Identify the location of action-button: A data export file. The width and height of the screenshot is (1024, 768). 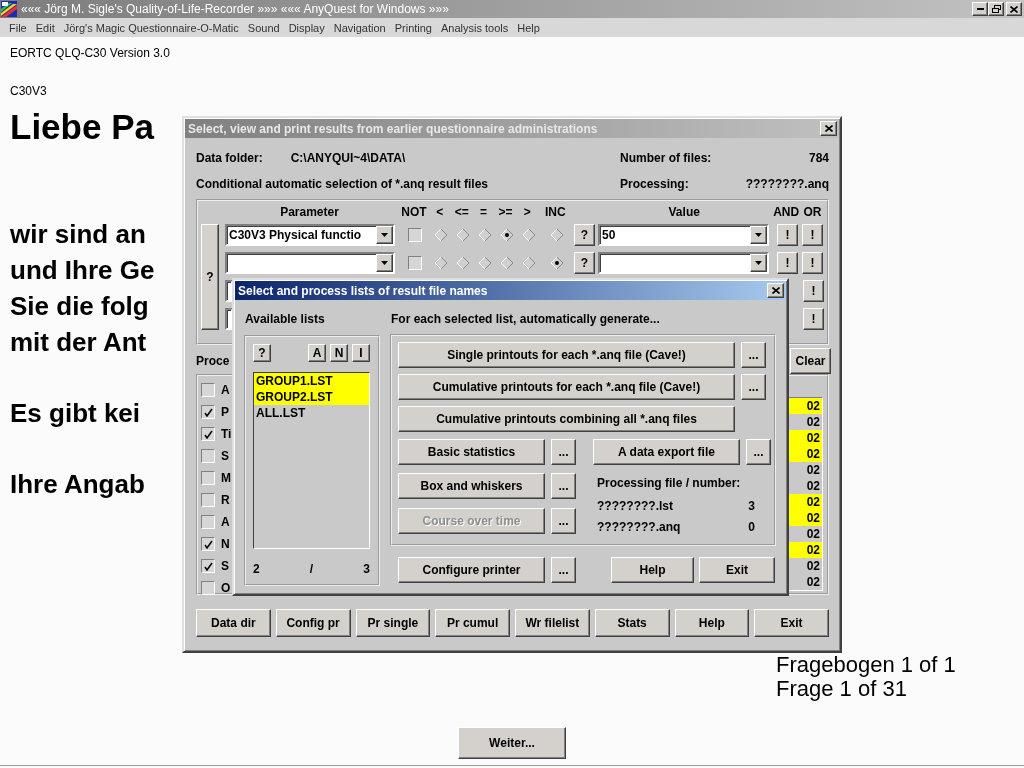
(666, 452).